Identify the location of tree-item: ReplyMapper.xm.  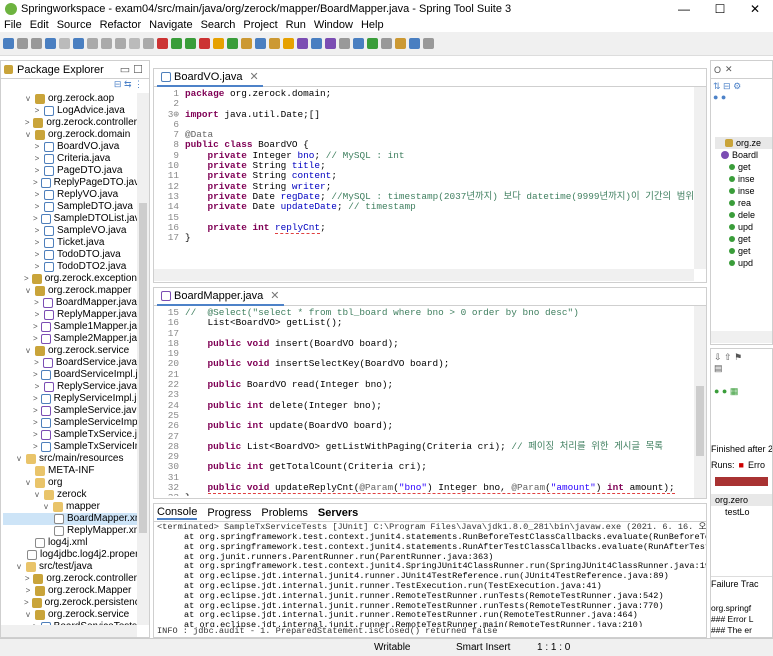
(70, 531).